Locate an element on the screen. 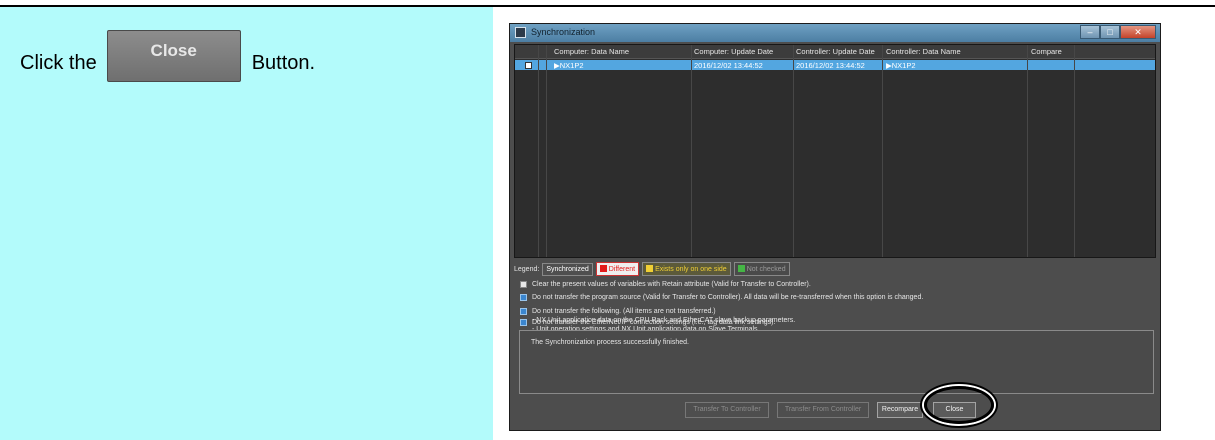 Image resolution: width=1215 pixels, height=440 pixels. app-icon is located at coordinates (520, 32).